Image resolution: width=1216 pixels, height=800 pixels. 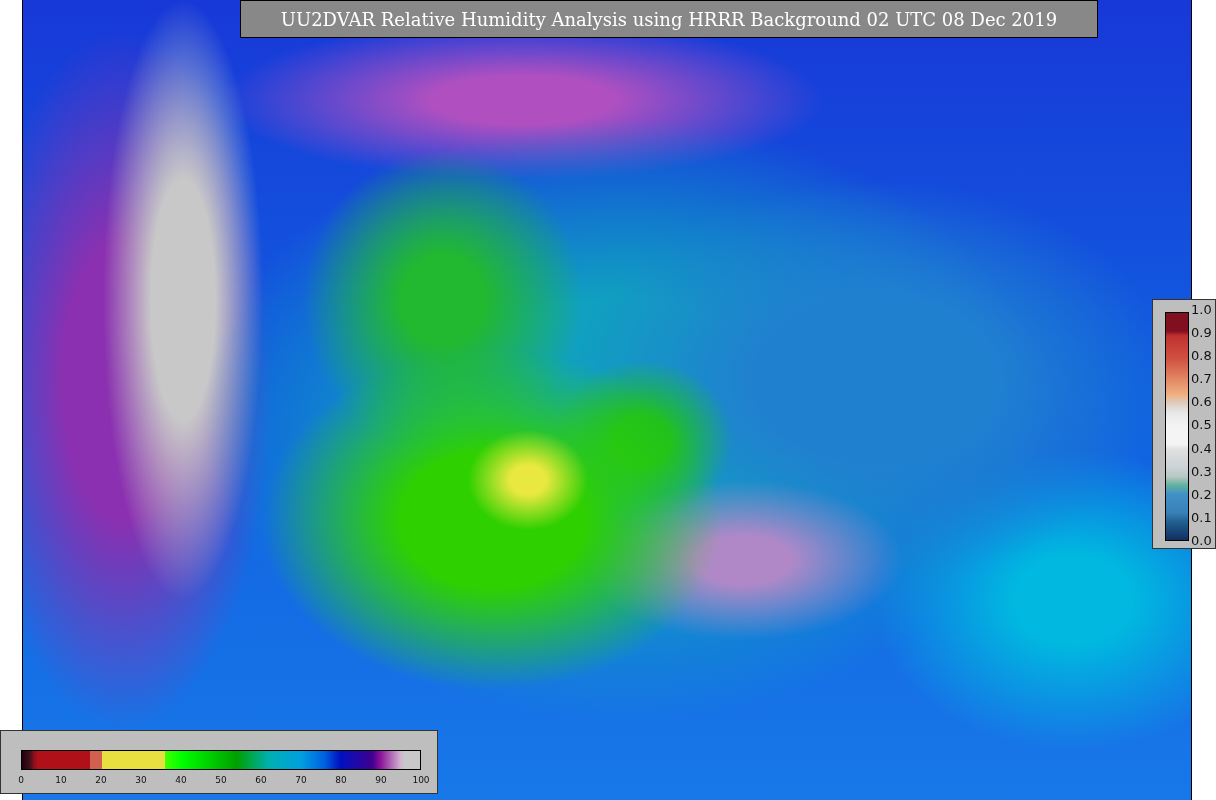 What do you see at coordinates (341, 780) in the screenshot?
I see `tick-label: 80` at bounding box center [341, 780].